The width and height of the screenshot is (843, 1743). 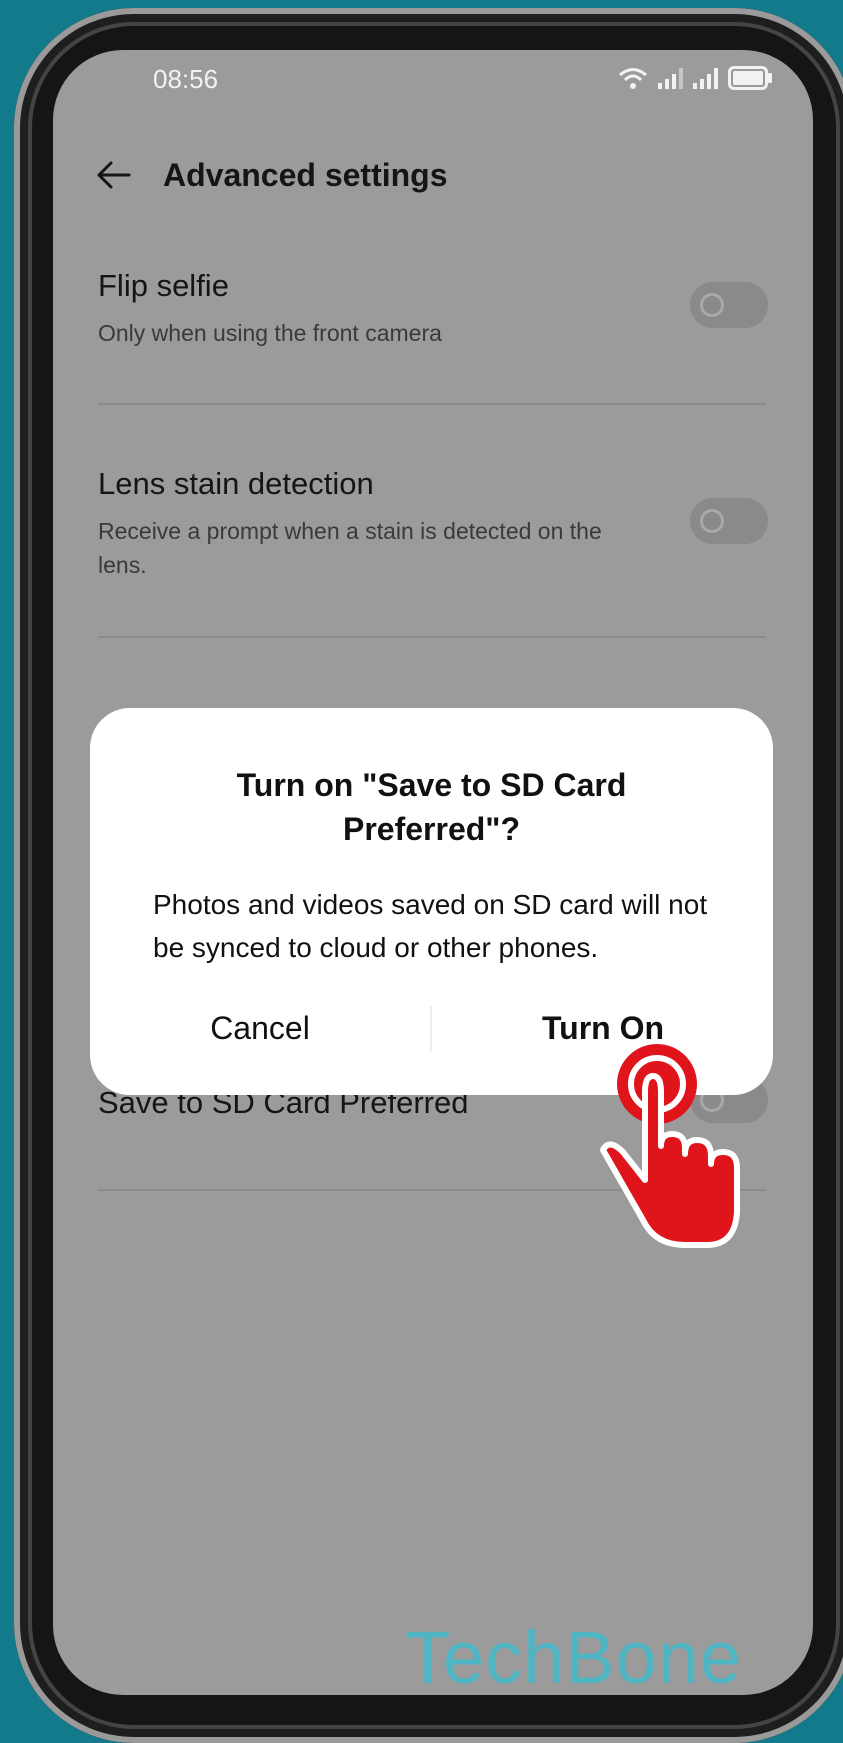 I want to click on setting-title: Lens stain detection, so click(x=236, y=483).